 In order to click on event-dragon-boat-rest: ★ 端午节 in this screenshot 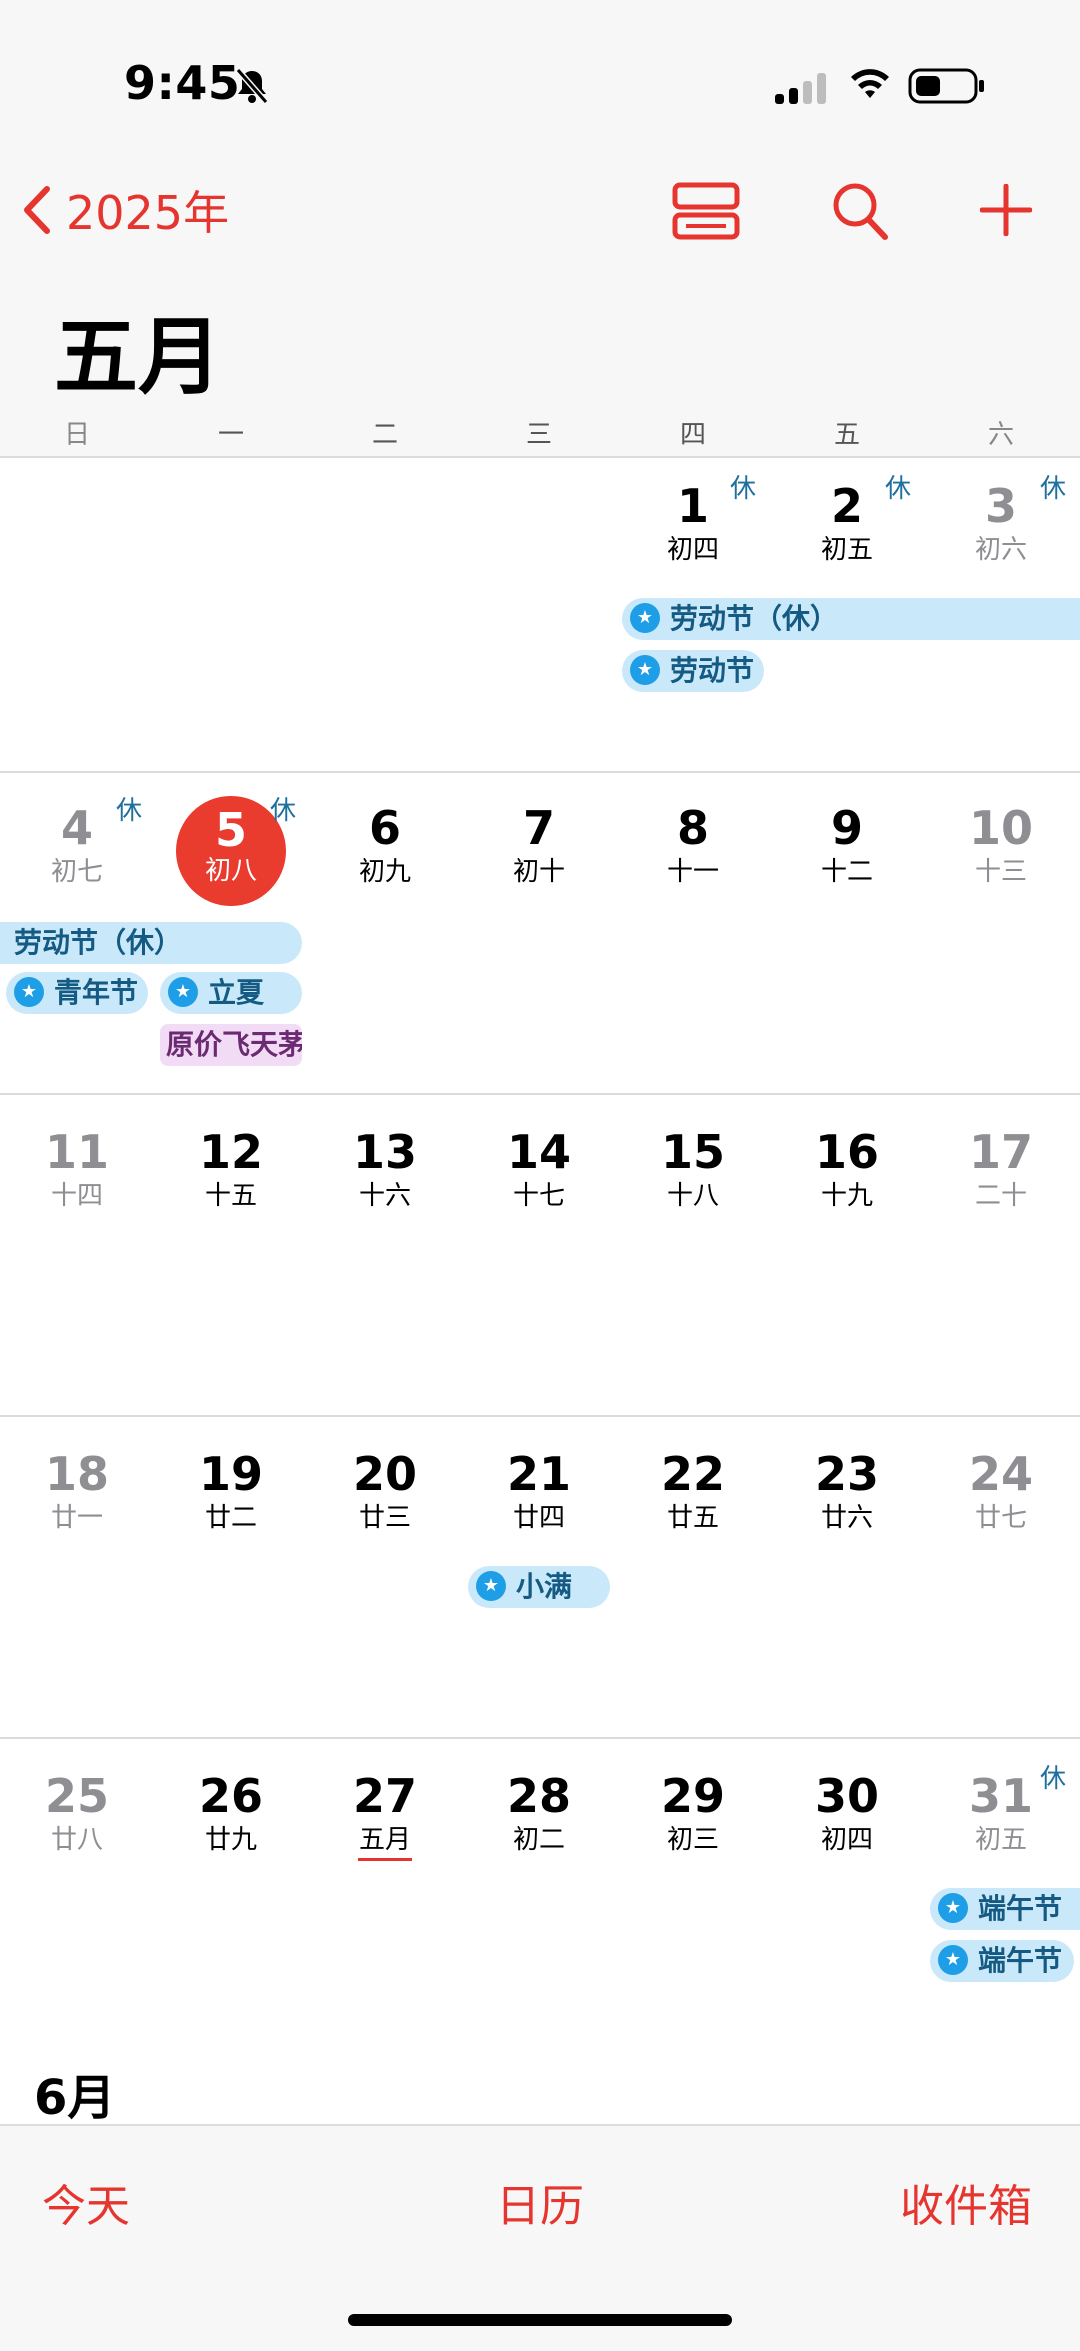, I will do `click(1005, 1909)`.